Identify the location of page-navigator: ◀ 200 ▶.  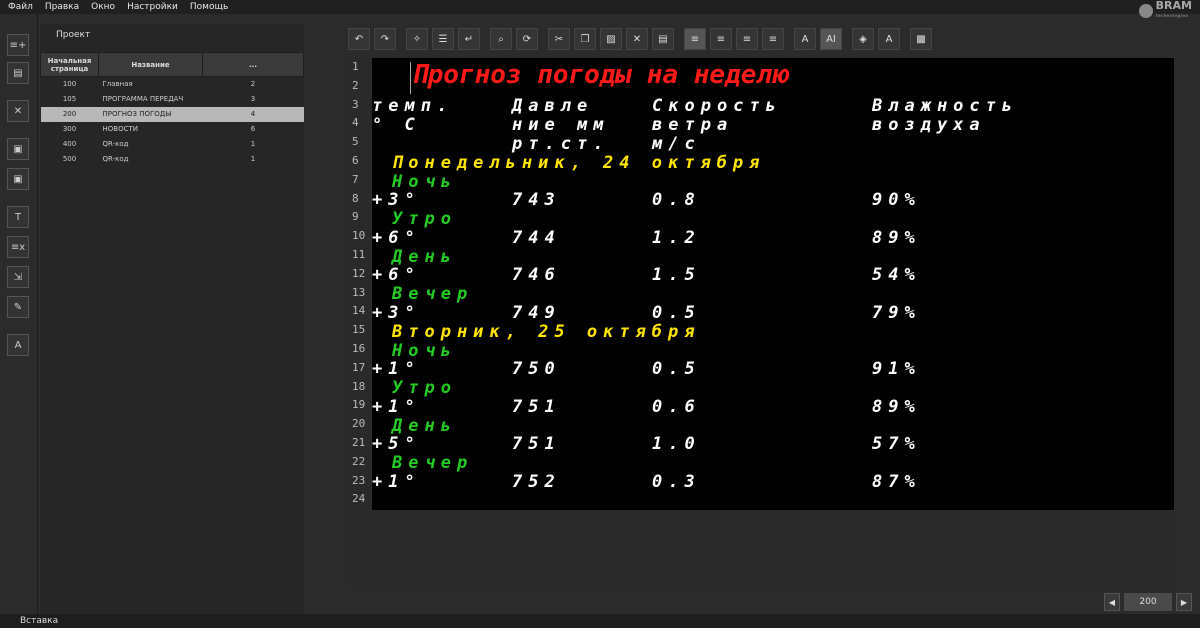
(1148, 602).